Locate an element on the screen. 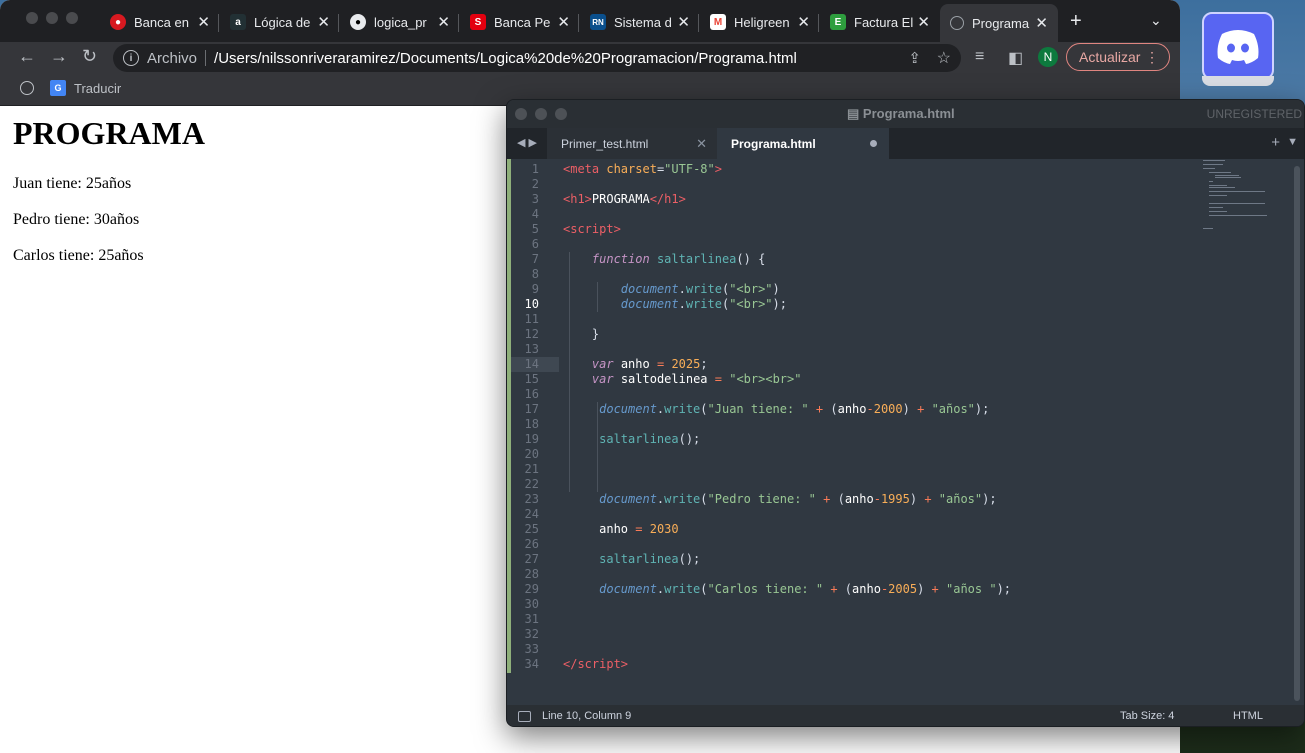 Image resolution: width=1305 pixels, height=753 pixels. code-line: 5 <script> is located at coordinates (857, 229).